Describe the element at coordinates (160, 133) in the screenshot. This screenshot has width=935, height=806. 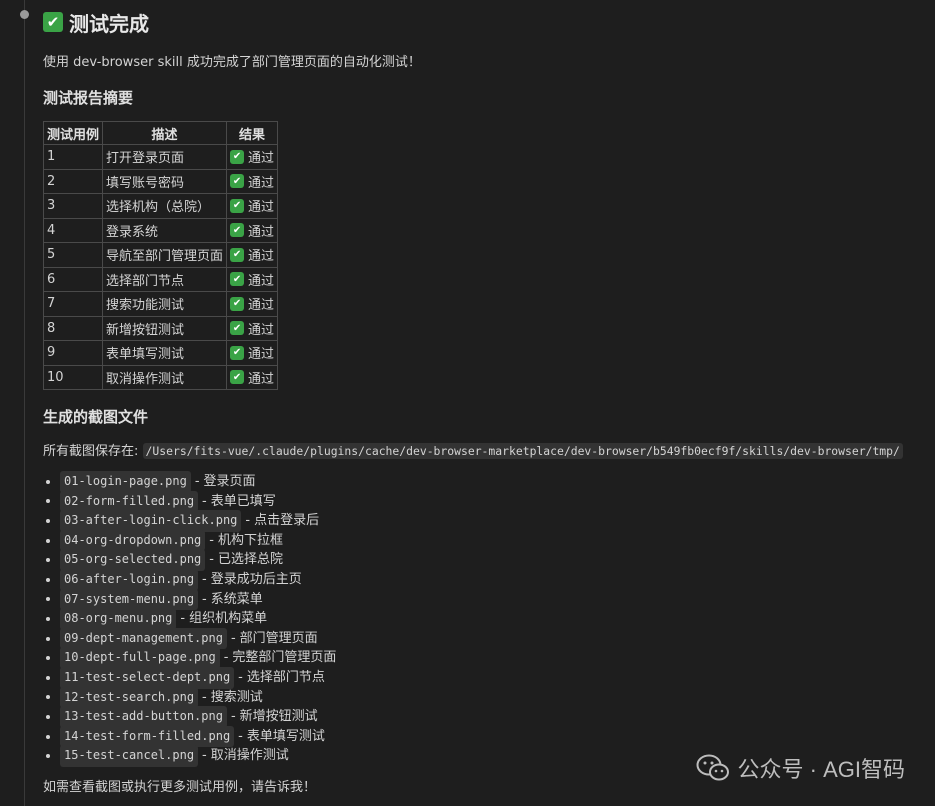
I see `table-header-row: 测试用例 描述 结果` at that location.